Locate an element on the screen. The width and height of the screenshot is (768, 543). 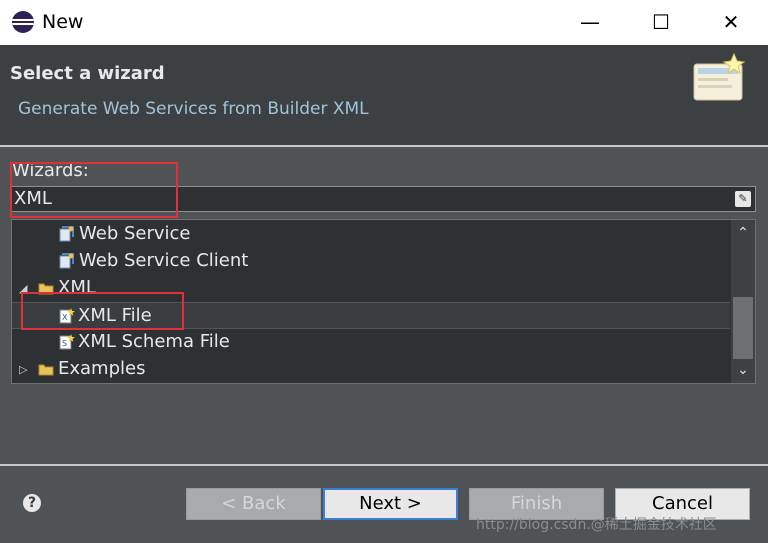
next-button: Next > is located at coordinates (390, 504).